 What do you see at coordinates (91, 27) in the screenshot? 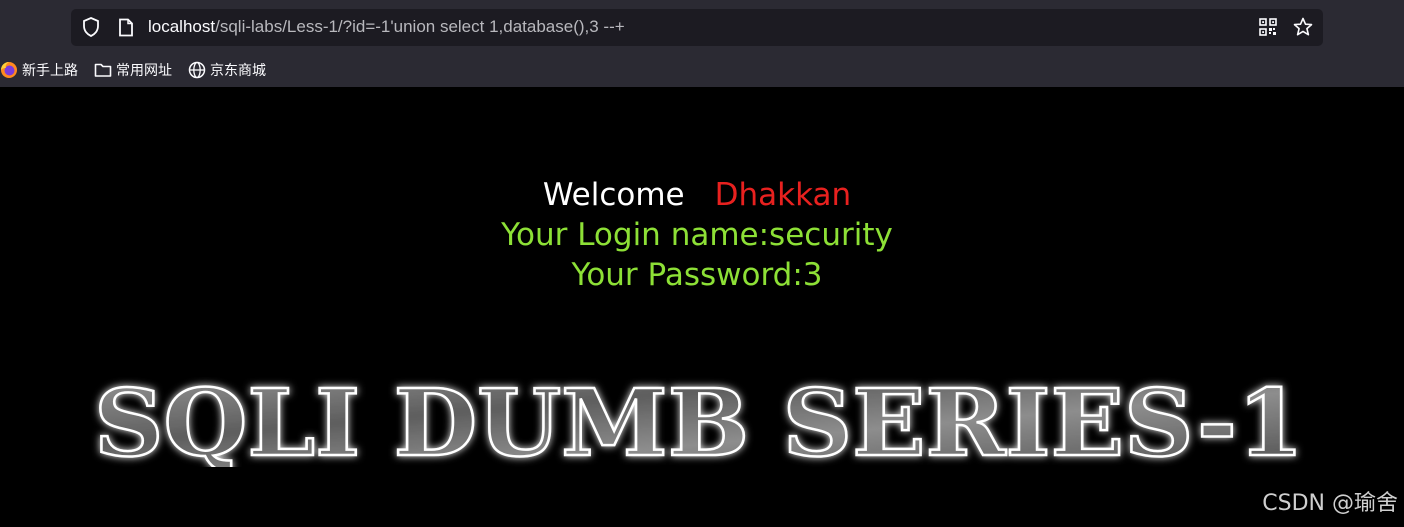
I see `shield-icon` at bounding box center [91, 27].